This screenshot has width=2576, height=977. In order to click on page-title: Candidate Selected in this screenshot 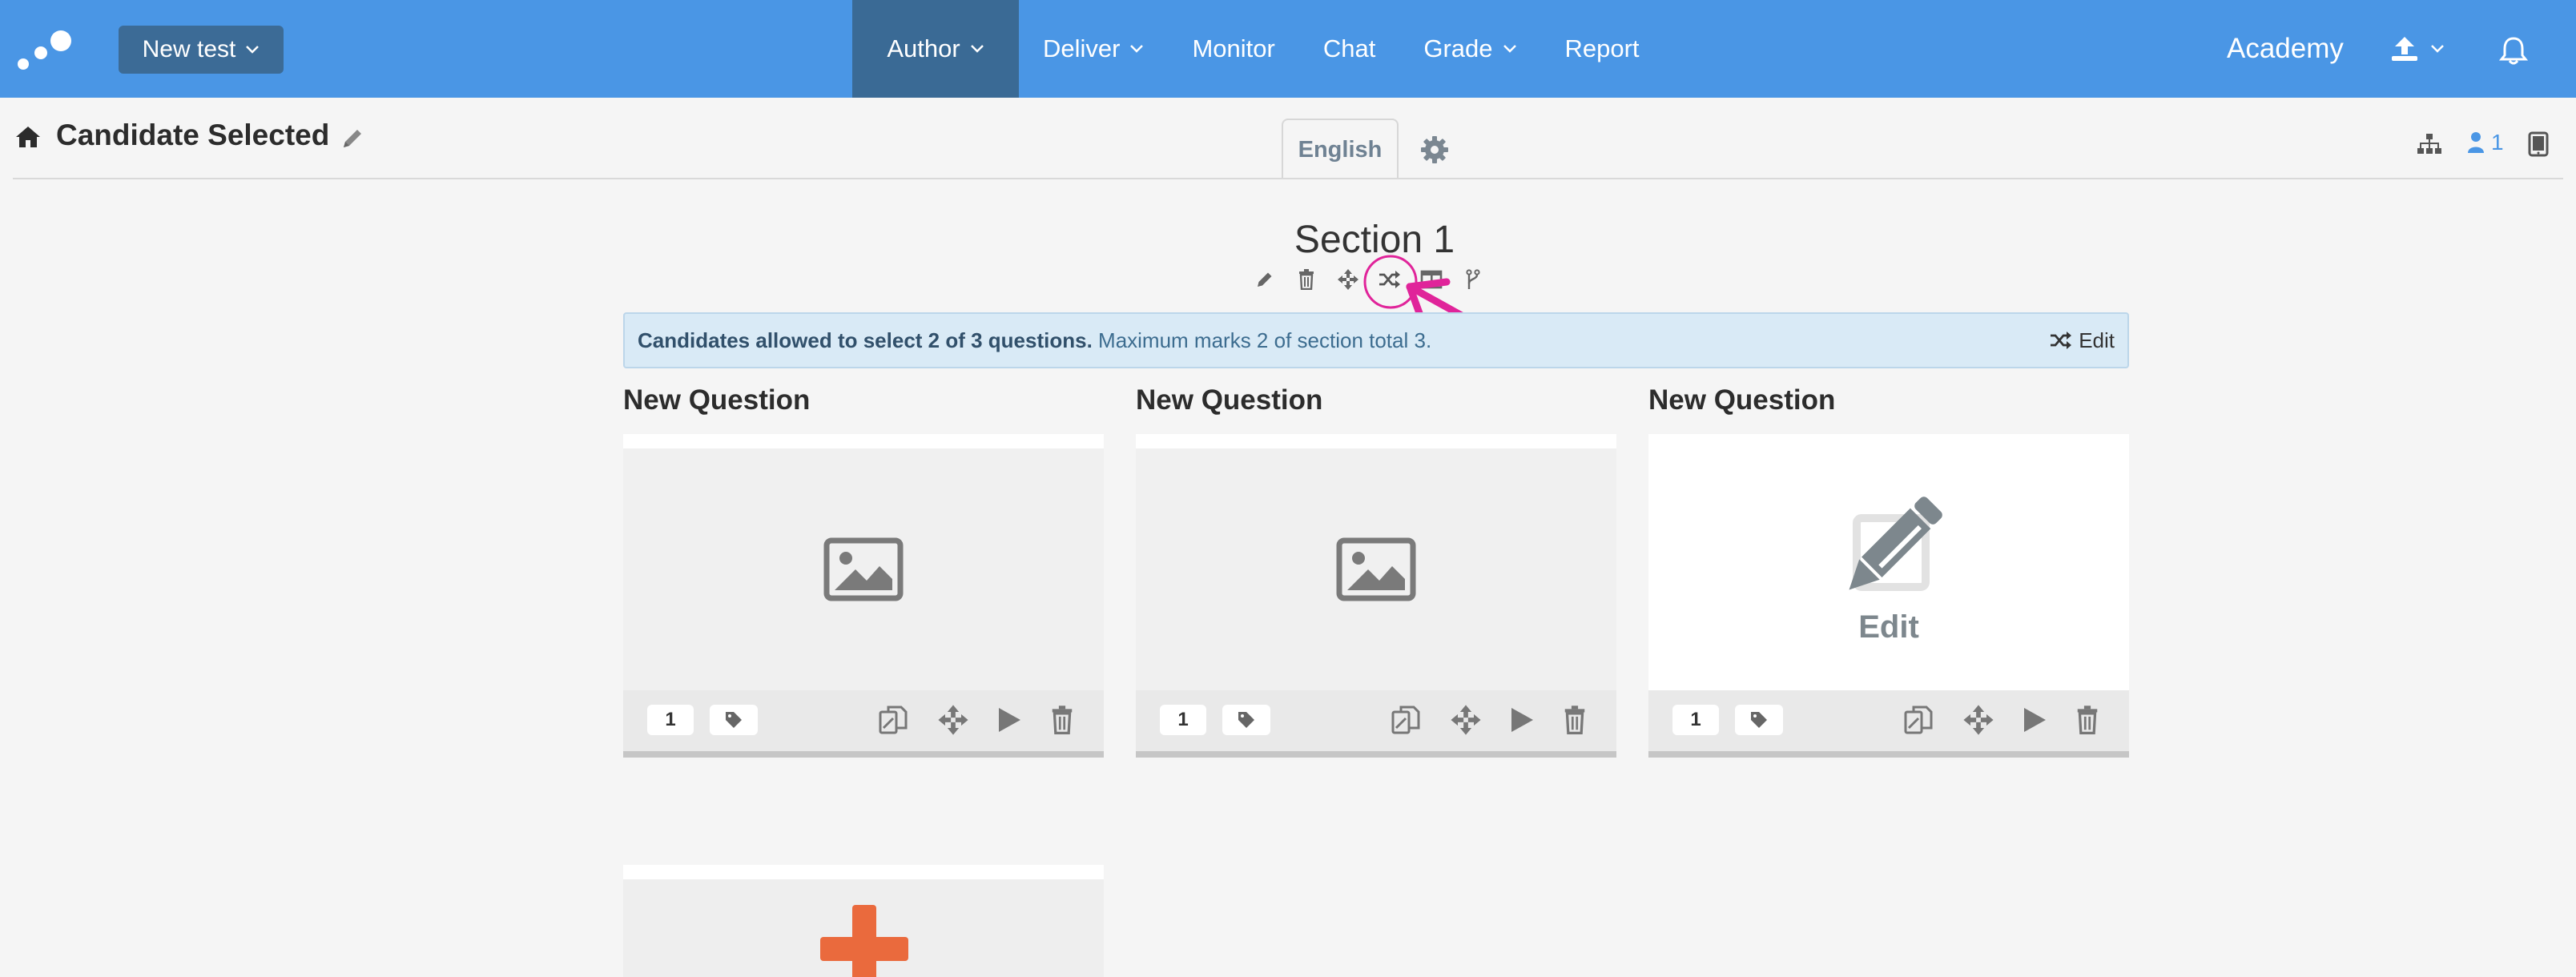, I will do `click(193, 135)`.